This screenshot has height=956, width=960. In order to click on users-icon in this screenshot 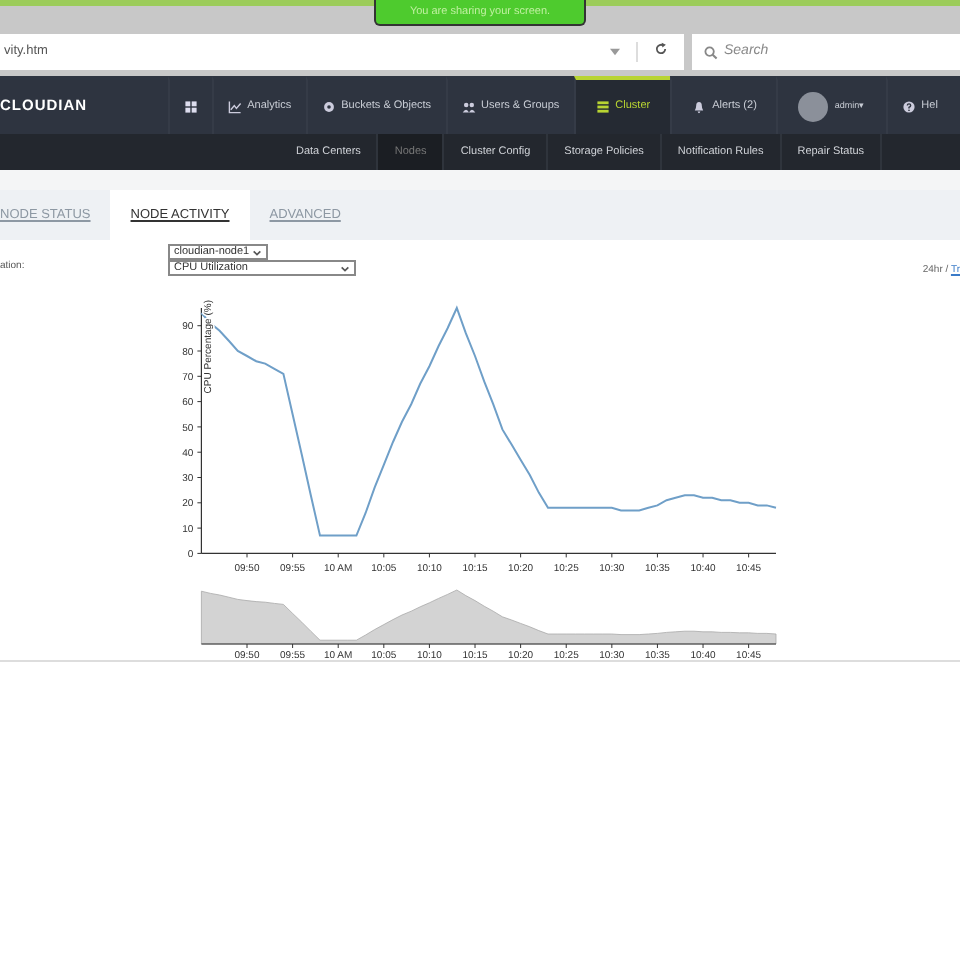, I will do `click(468, 107)`.